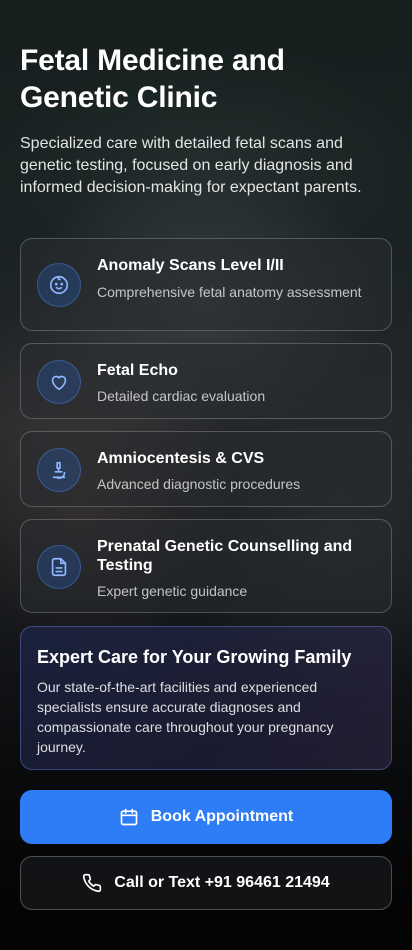  I want to click on heart-icon, so click(59, 382).